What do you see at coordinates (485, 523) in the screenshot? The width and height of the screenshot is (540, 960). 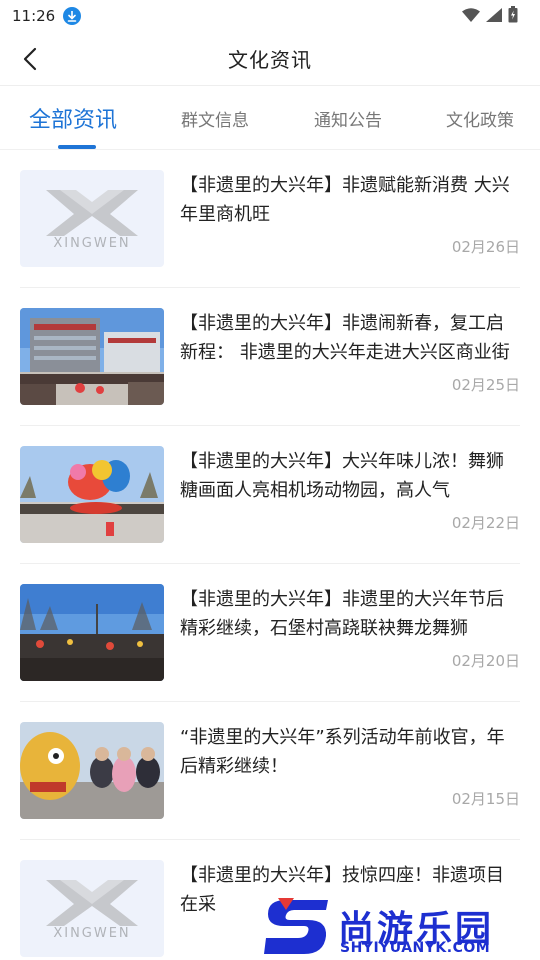 I see `news-date: 02月22日` at bounding box center [485, 523].